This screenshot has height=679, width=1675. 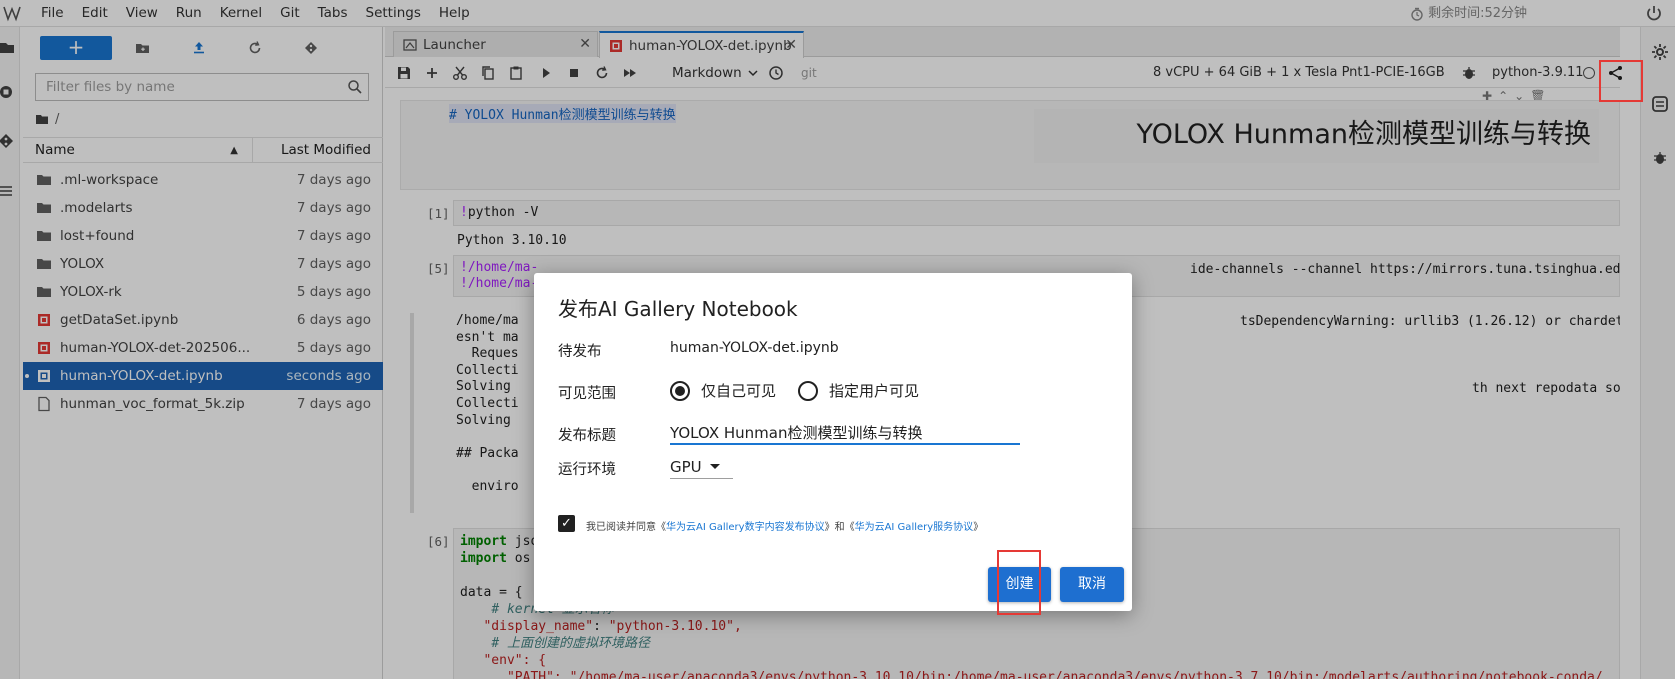 What do you see at coordinates (686, 466) in the screenshot?
I see `env-value: GPU` at bounding box center [686, 466].